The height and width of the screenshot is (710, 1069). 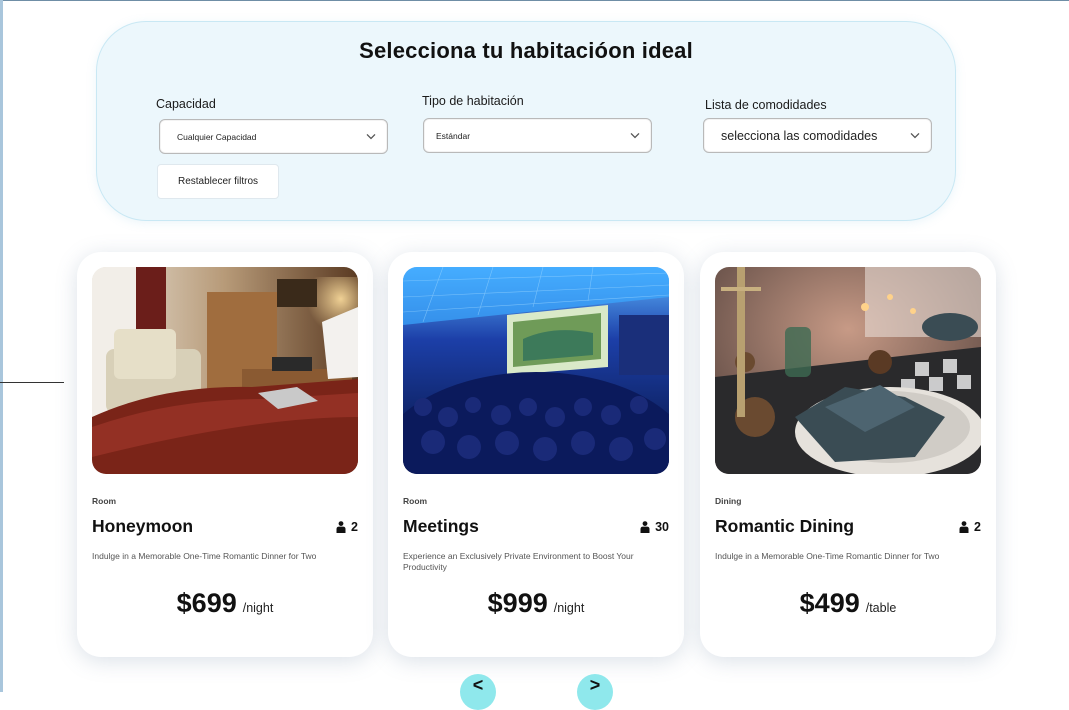 What do you see at coordinates (453, 135) in the screenshot?
I see `room-type-select-value: Estándar` at bounding box center [453, 135].